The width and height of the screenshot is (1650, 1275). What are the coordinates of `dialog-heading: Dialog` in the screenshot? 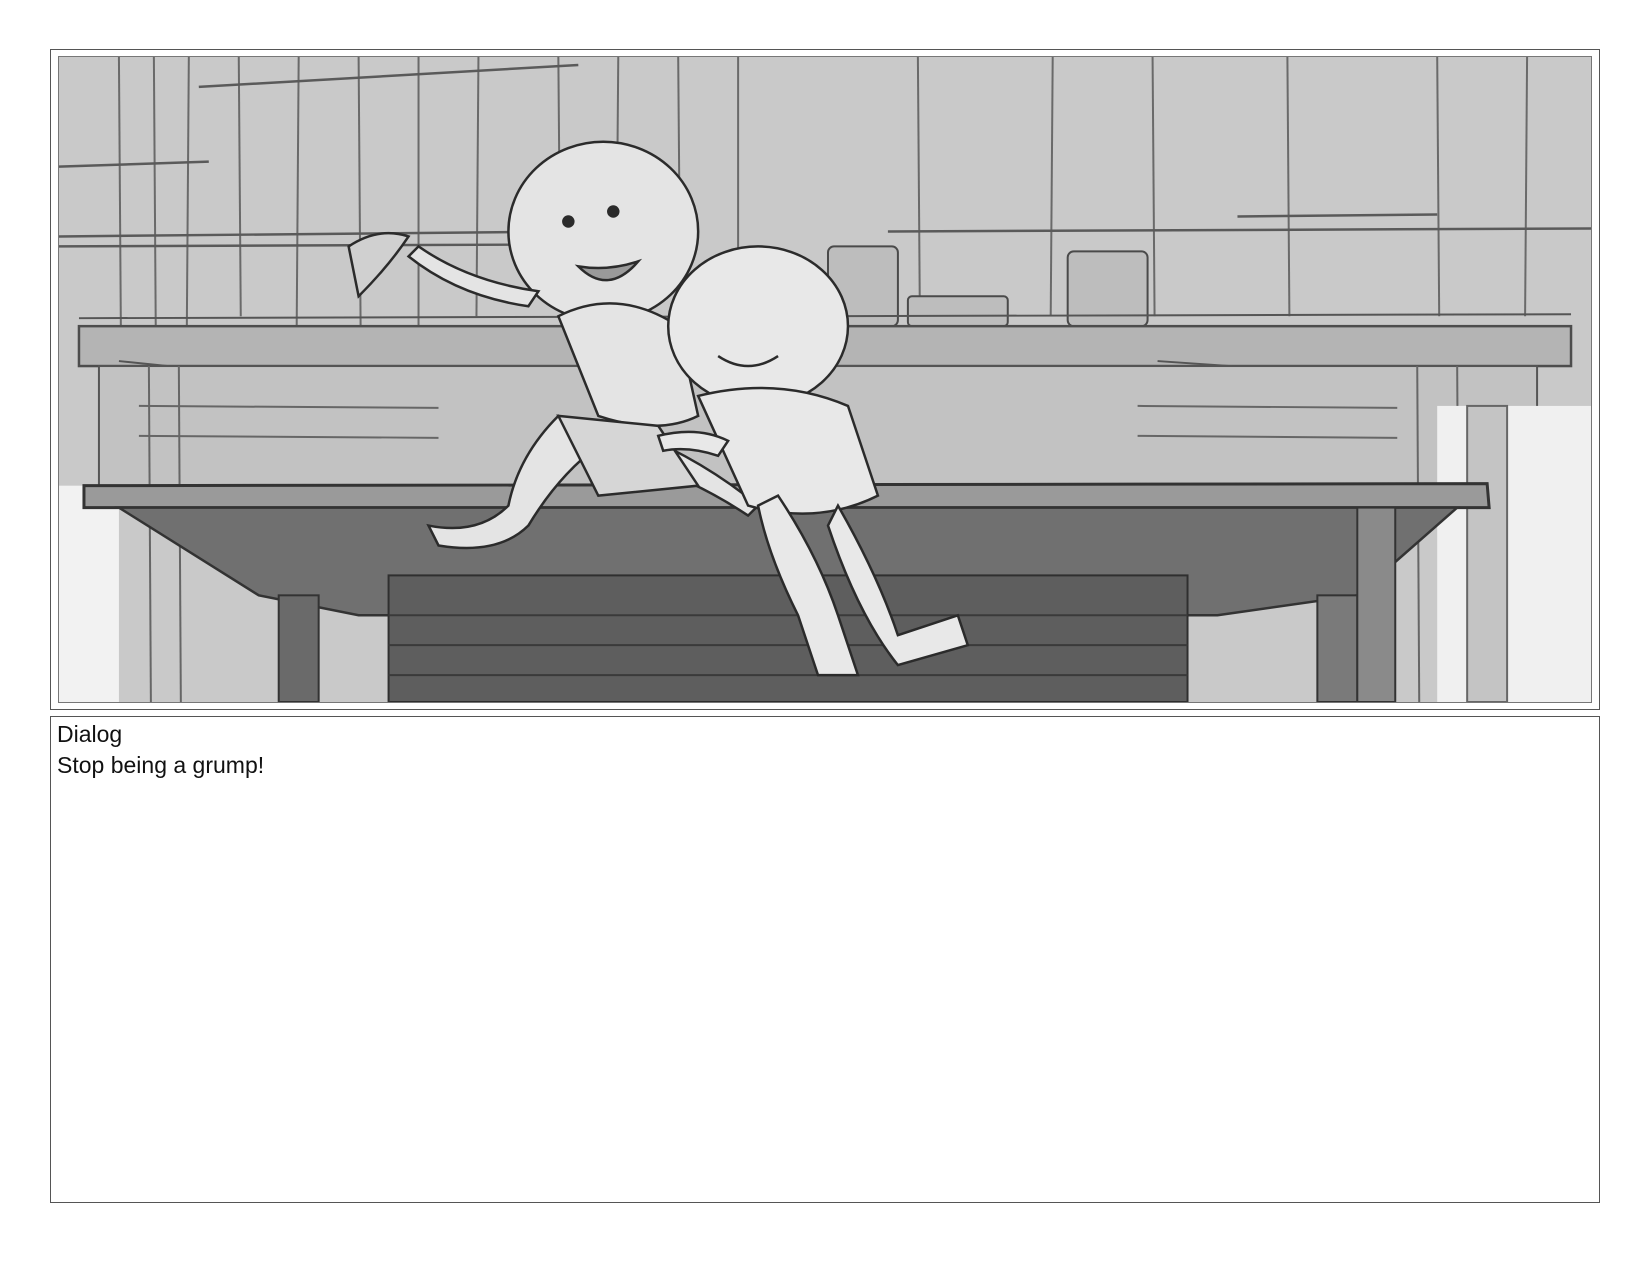 It's located at (90, 734).